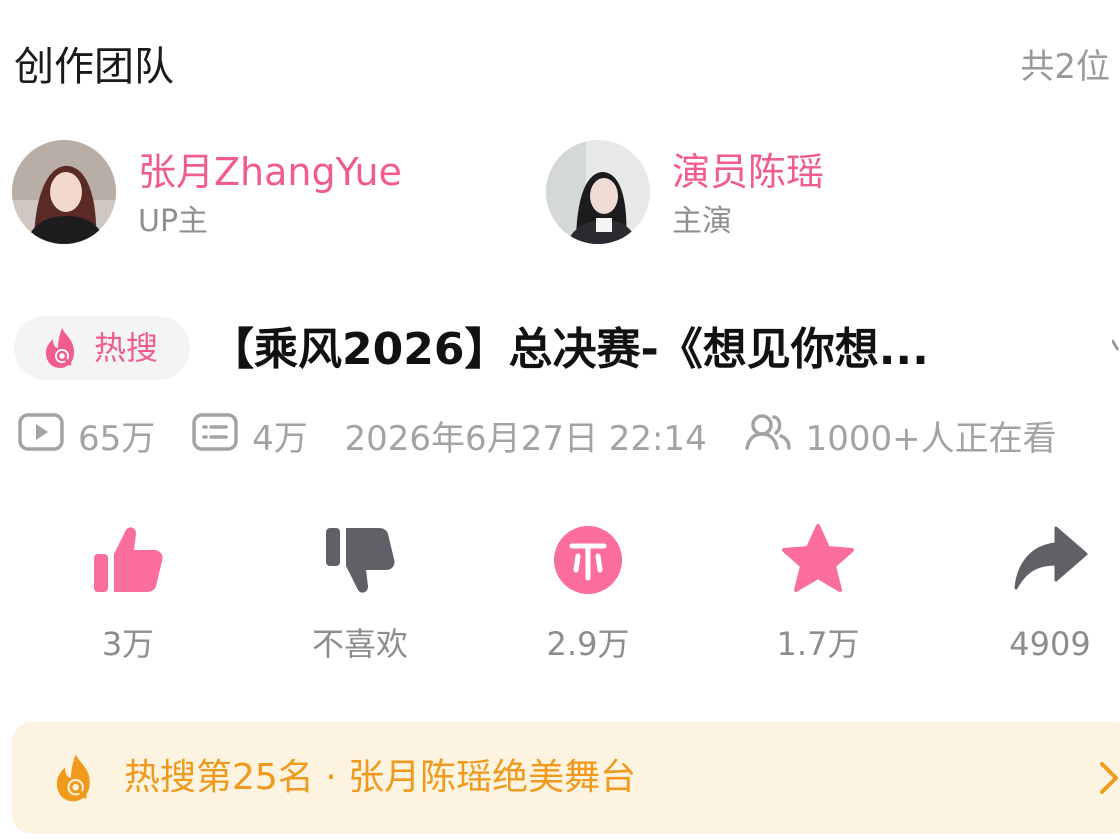 Image resolution: width=1120 pixels, height=840 pixels. I want to click on member-role: UP主, so click(173, 221).